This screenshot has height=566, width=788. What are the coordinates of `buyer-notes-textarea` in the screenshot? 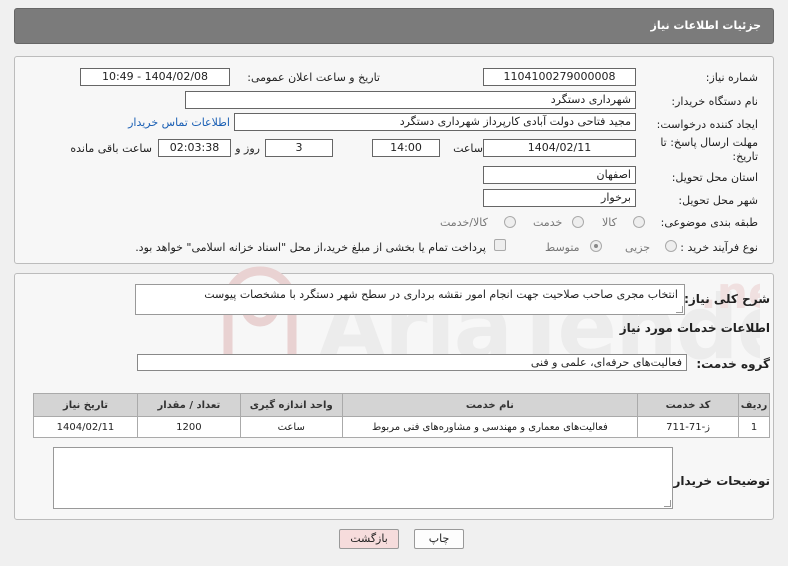 It's located at (363, 478).